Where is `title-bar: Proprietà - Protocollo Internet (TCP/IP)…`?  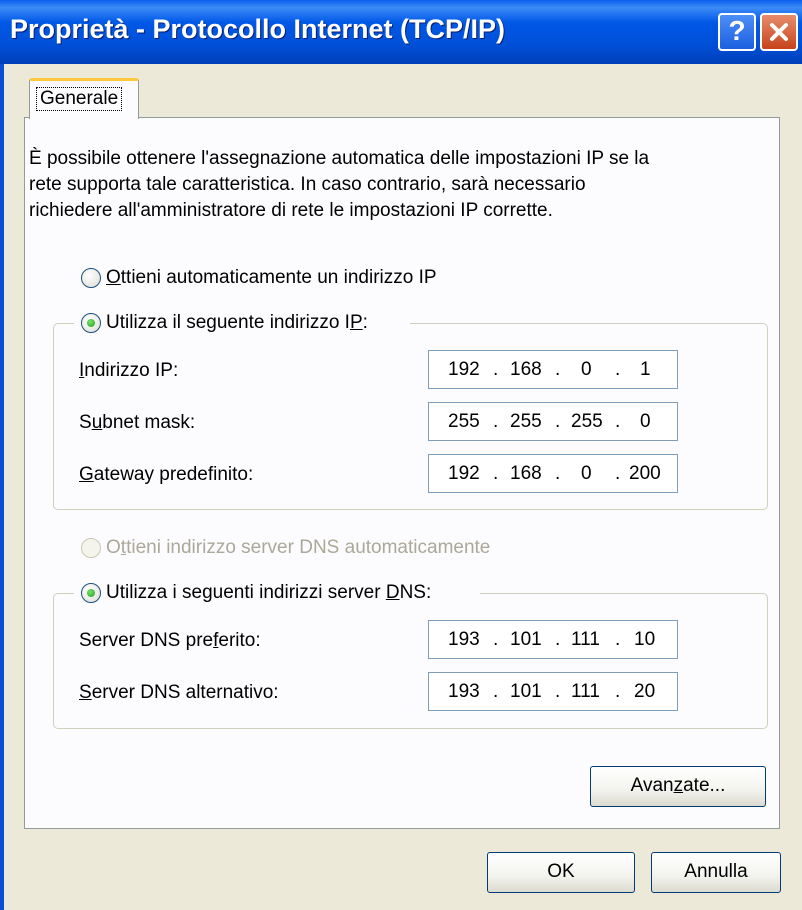 title-bar: Proprietà - Protocollo Internet (TCP/IP)… is located at coordinates (401, 32).